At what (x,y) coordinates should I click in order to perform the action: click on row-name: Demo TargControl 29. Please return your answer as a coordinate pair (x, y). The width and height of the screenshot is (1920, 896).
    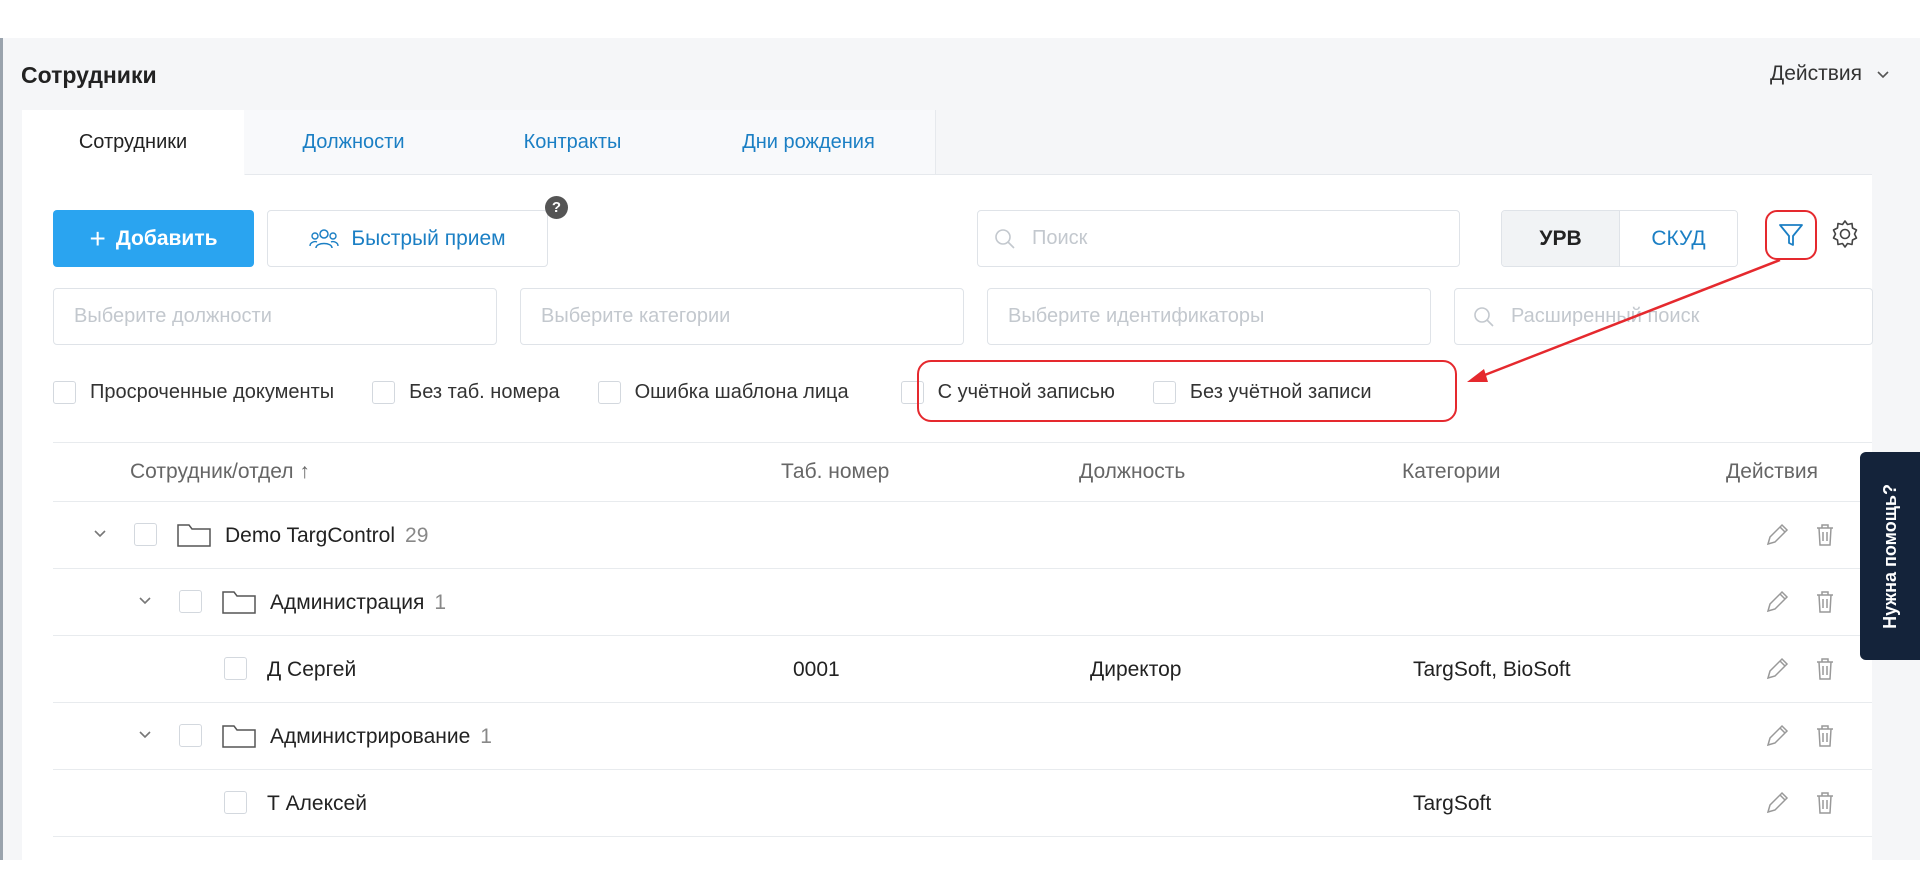
    Looking at the image, I should click on (326, 536).